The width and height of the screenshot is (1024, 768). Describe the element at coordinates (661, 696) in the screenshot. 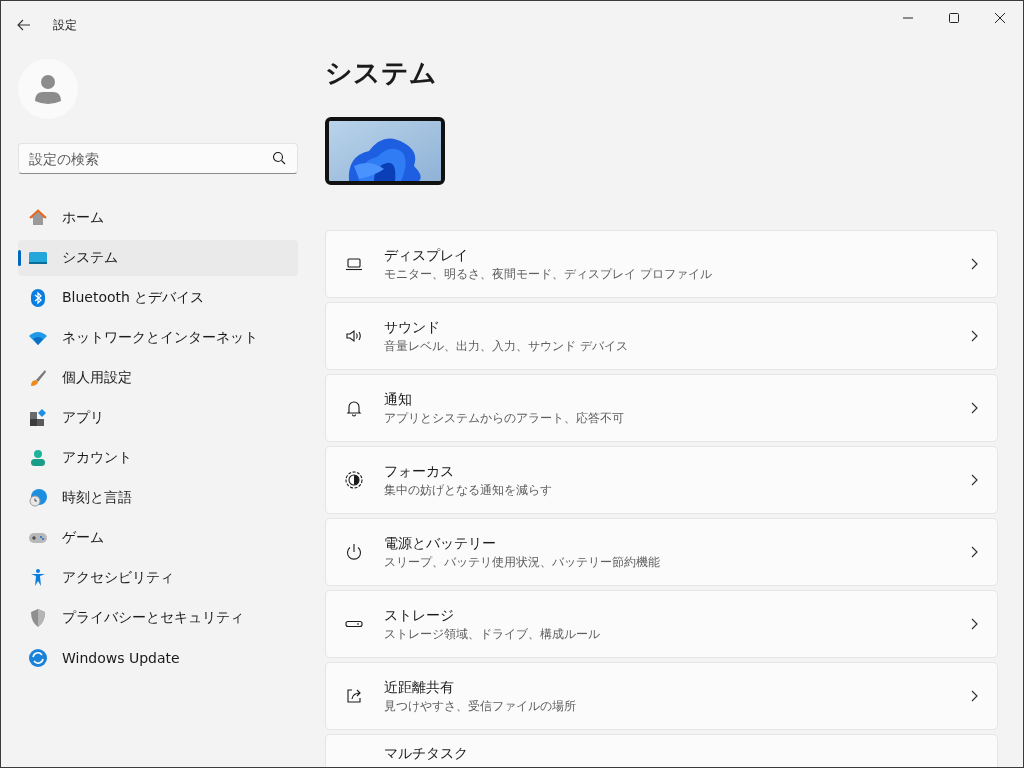

I see `settings-card: 近距離共有 見つけやすさ、受信ファイルの場所` at that location.